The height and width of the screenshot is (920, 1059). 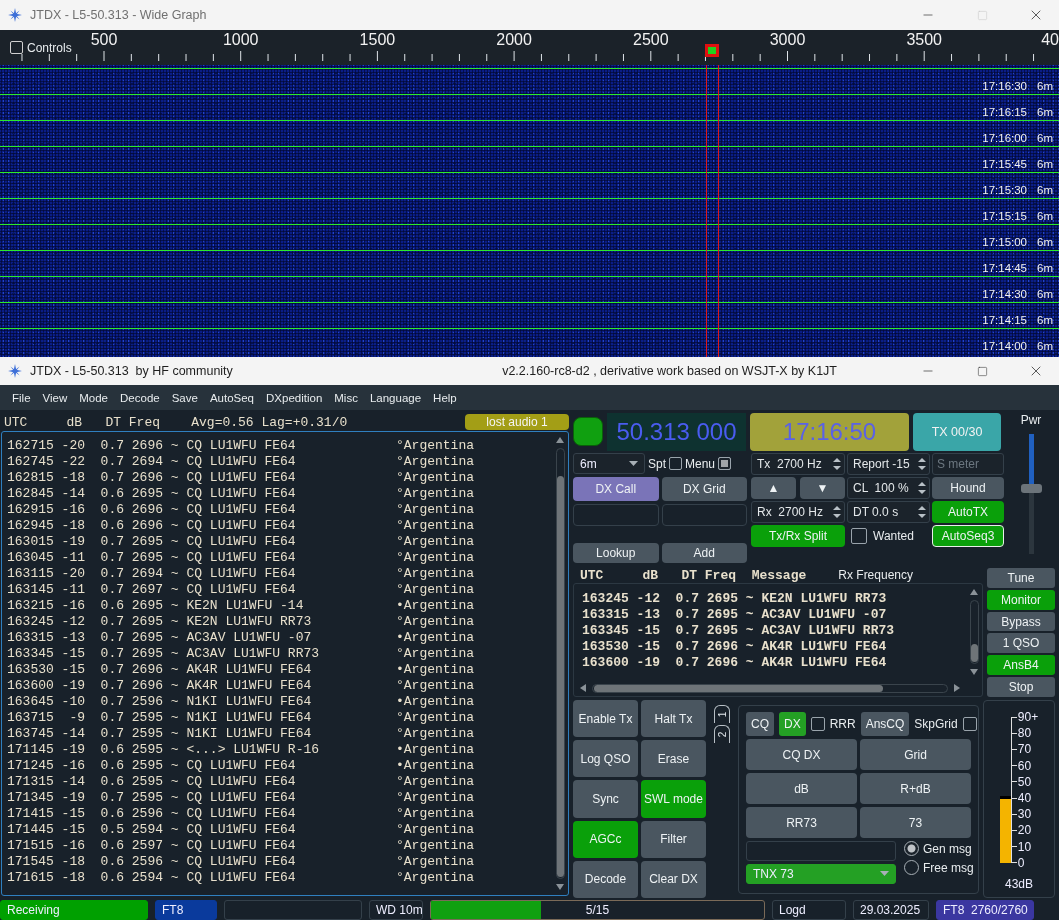 I want to click on menu-item: View, so click(x=55, y=397).